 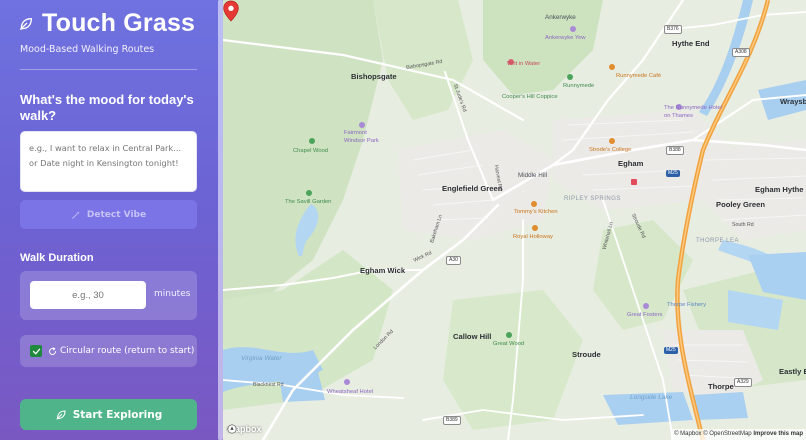 I want to click on town-label: Englefield Green, so click(x=472, y=188).